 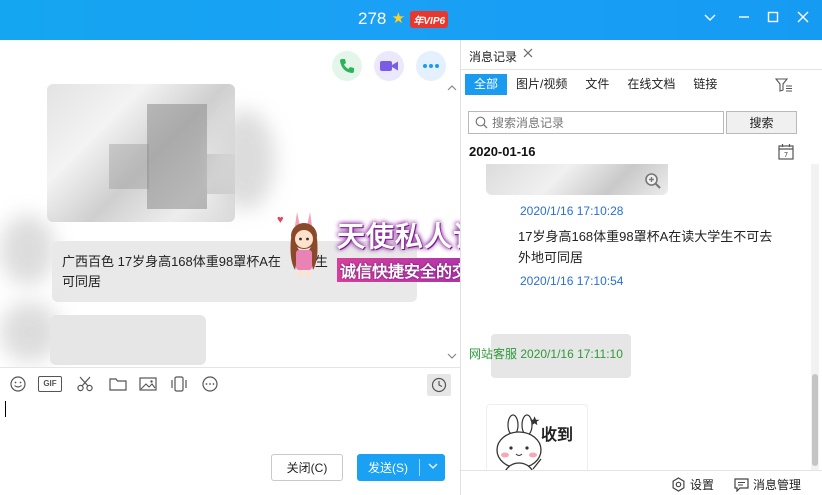 What do you see at coordinates (571, 354) in the screenshot?
I see `message-time: 2020/1/16 17:11:10` at bounding box center [571, 354].